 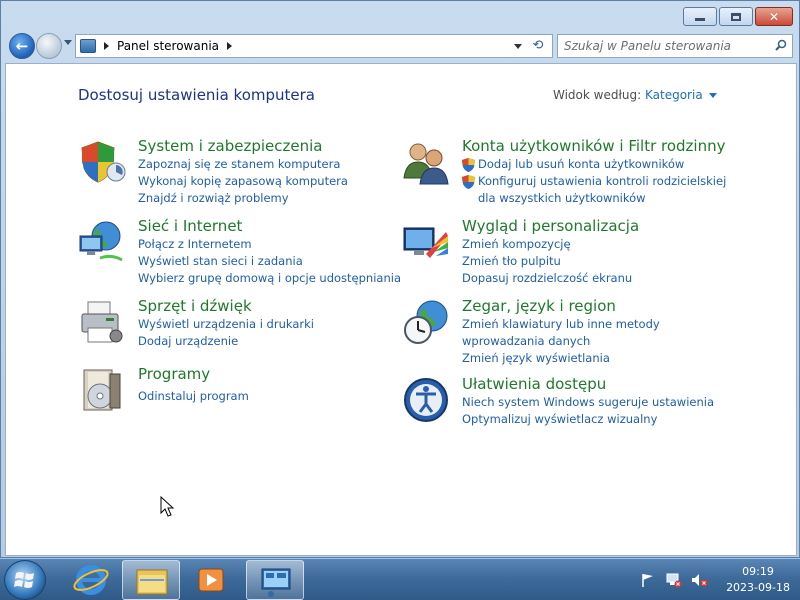 I want to click on search-box, so click(x=675, y=46).